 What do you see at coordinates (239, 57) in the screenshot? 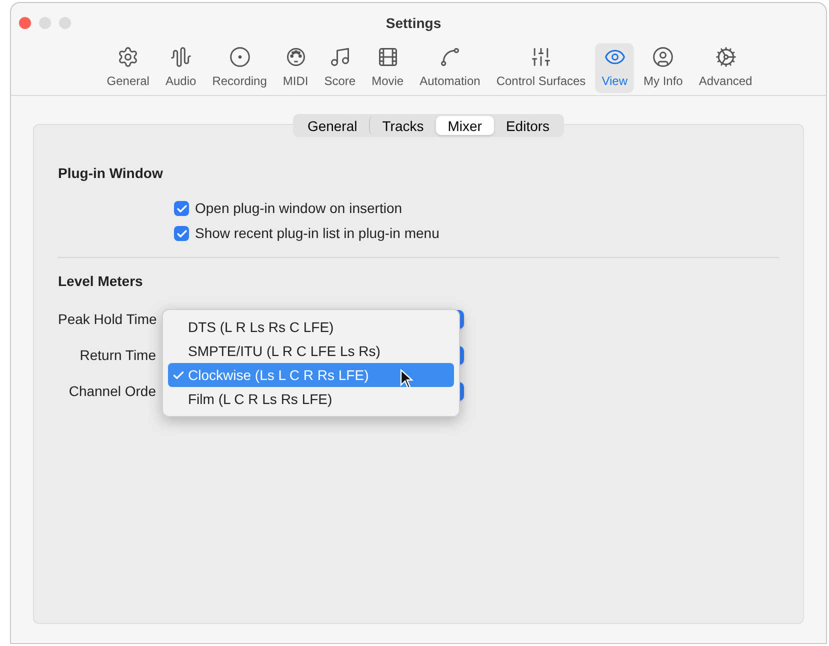
I see `record-icon` at bounding box center [239, 57].